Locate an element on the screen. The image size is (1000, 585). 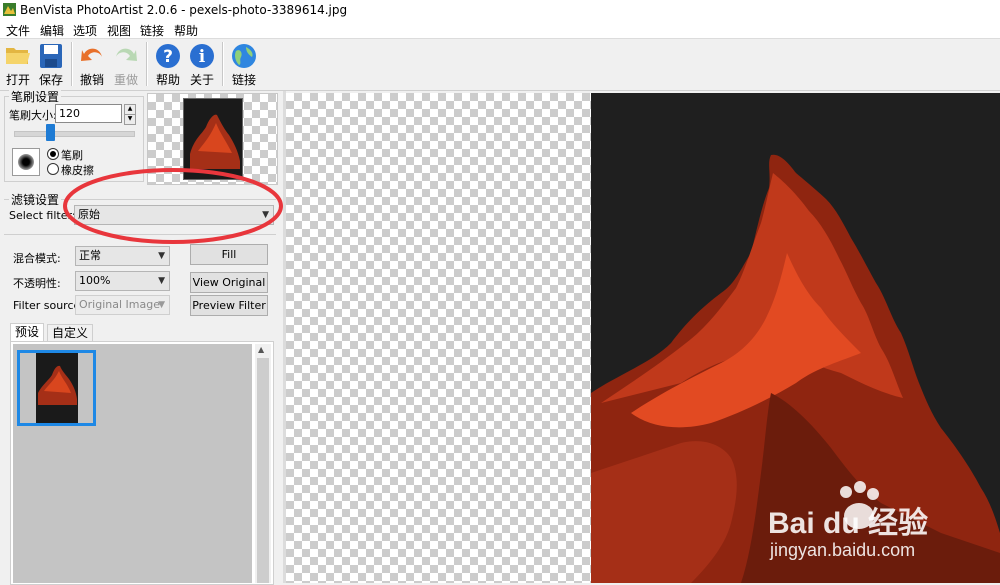
filter-source-select: Original Image ▼ is located at coordinates (122, 305).